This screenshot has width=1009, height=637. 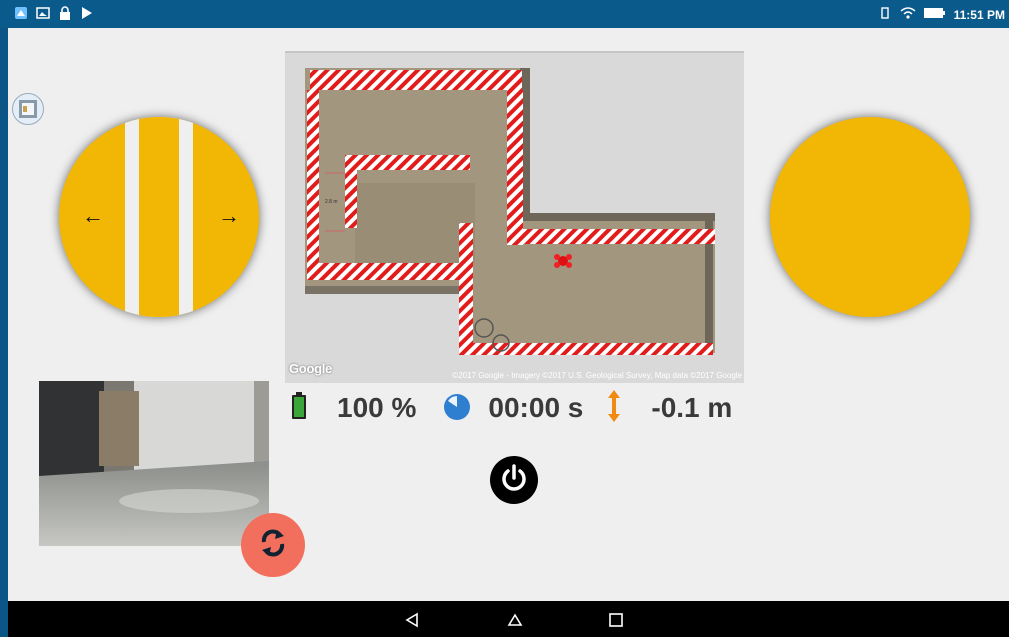 I want to click on back-button, so click(x=412, y=620).